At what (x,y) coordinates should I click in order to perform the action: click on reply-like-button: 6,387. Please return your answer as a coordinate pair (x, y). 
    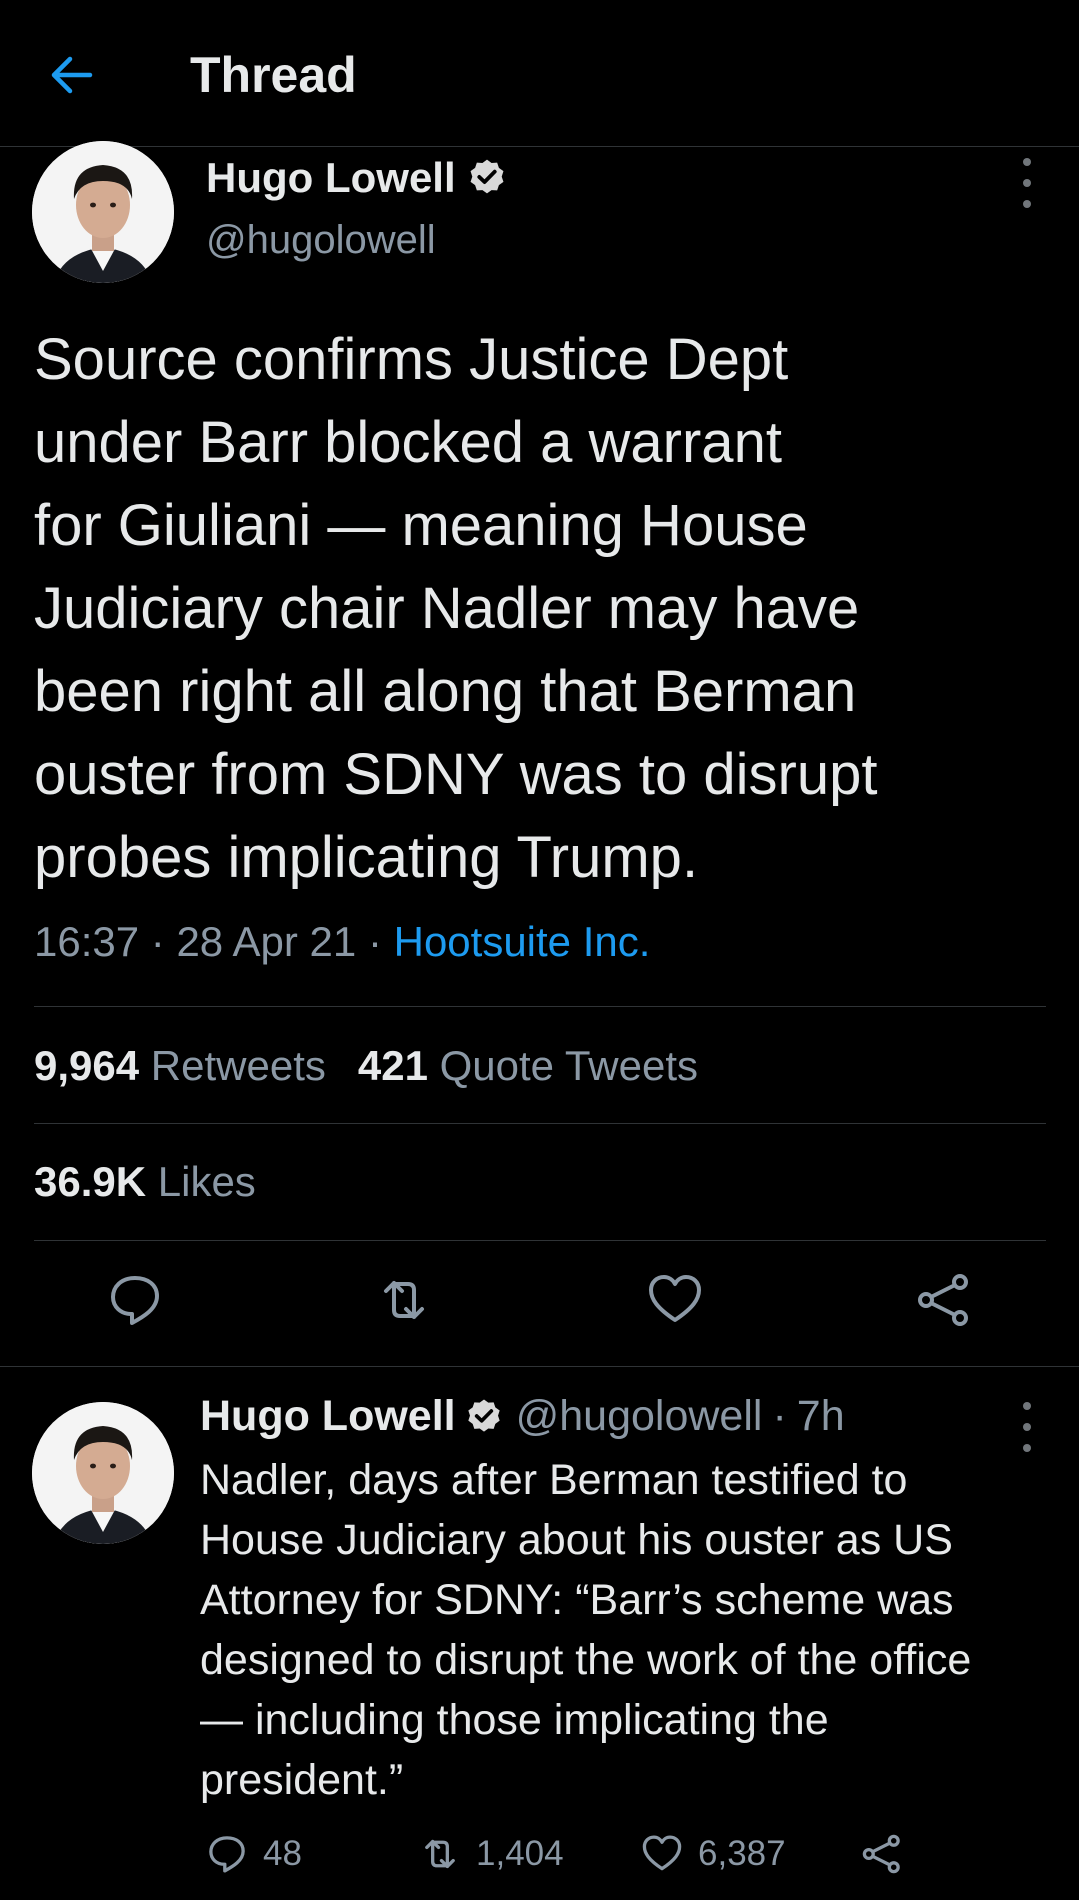
    Looking at the image, I should click on (713, 1854).